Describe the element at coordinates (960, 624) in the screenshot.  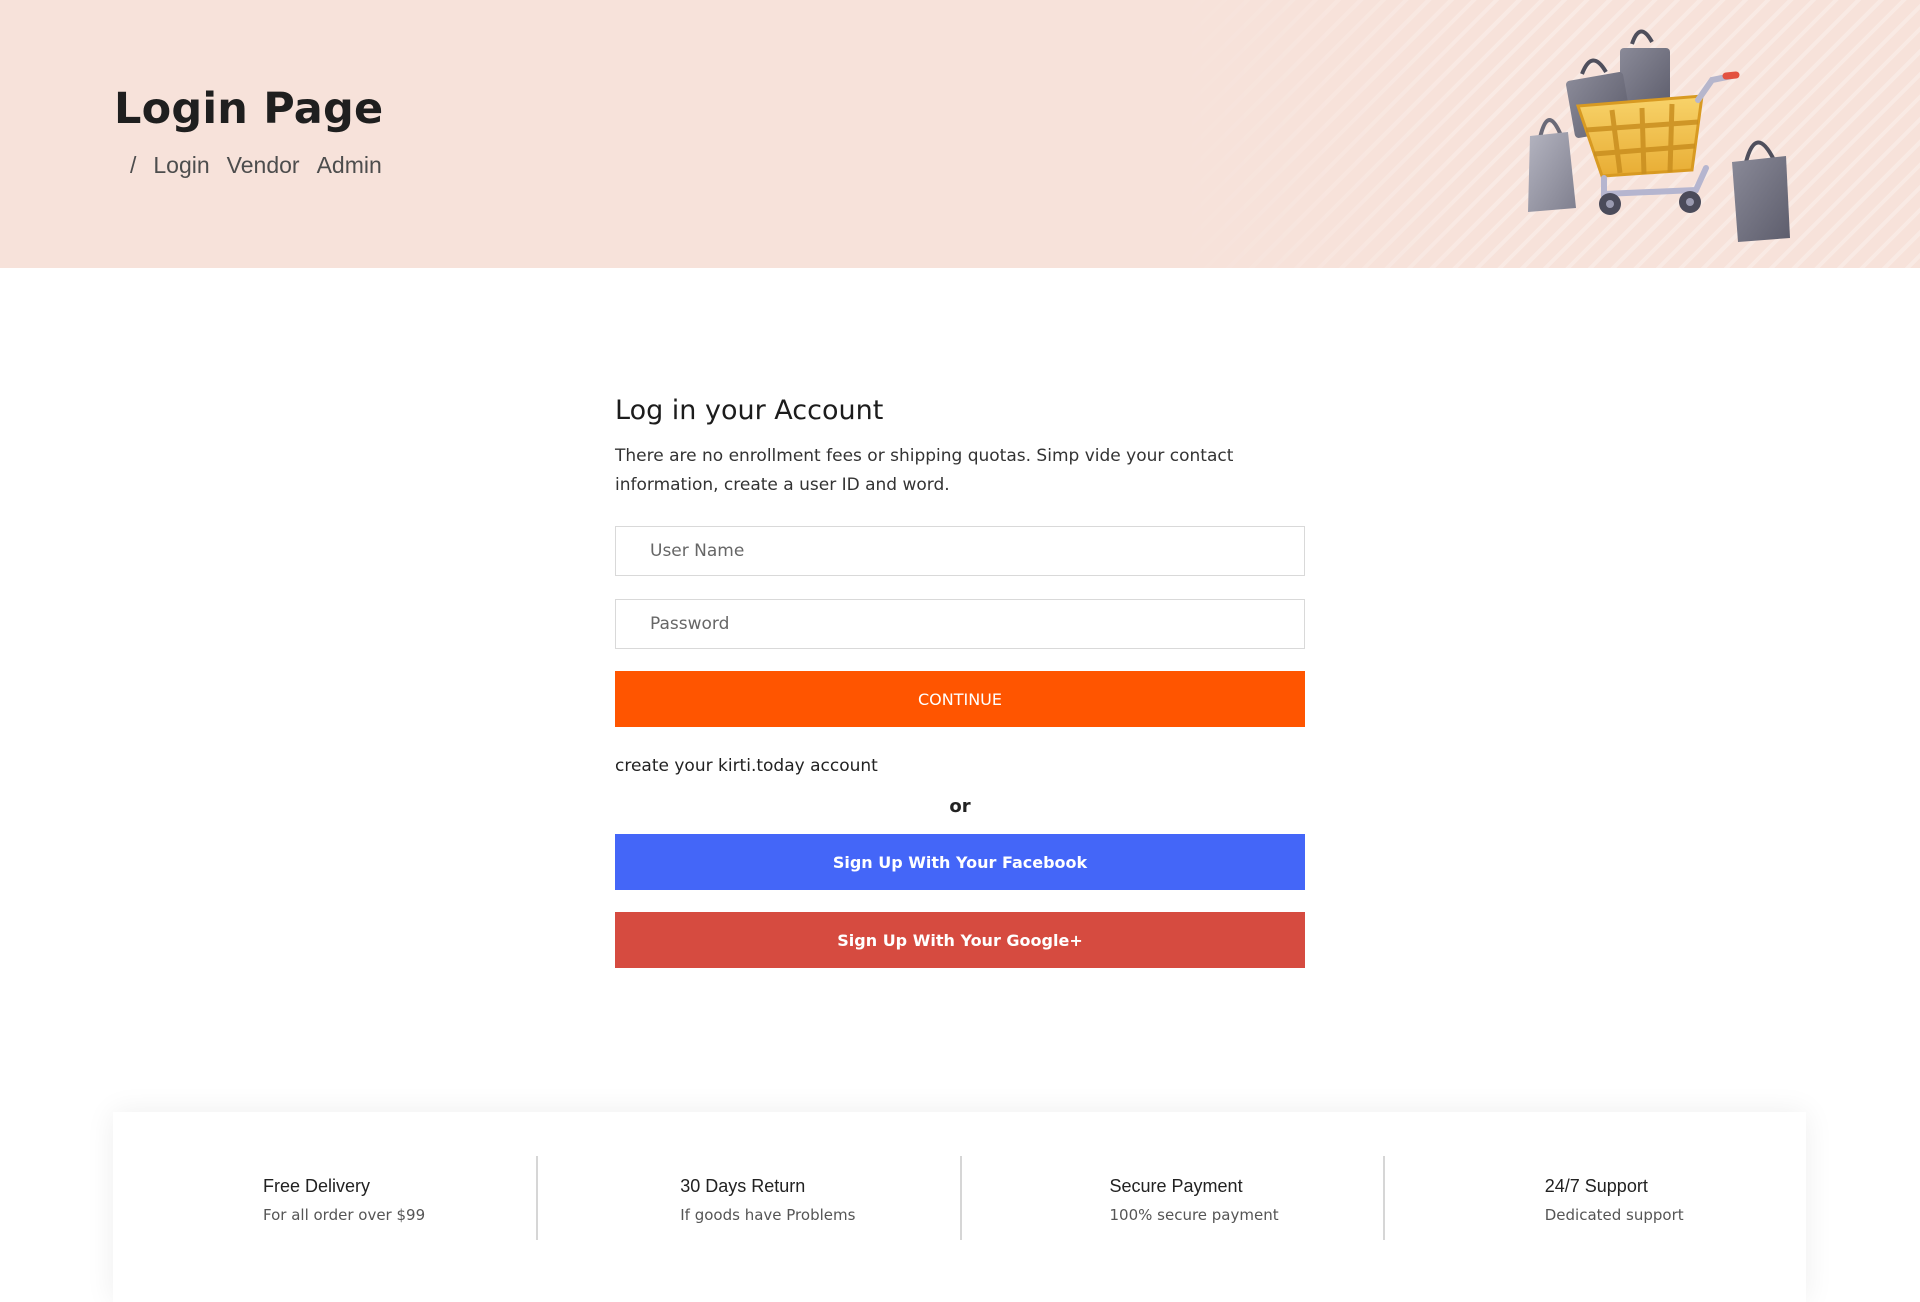
I see `password-input` at that location.